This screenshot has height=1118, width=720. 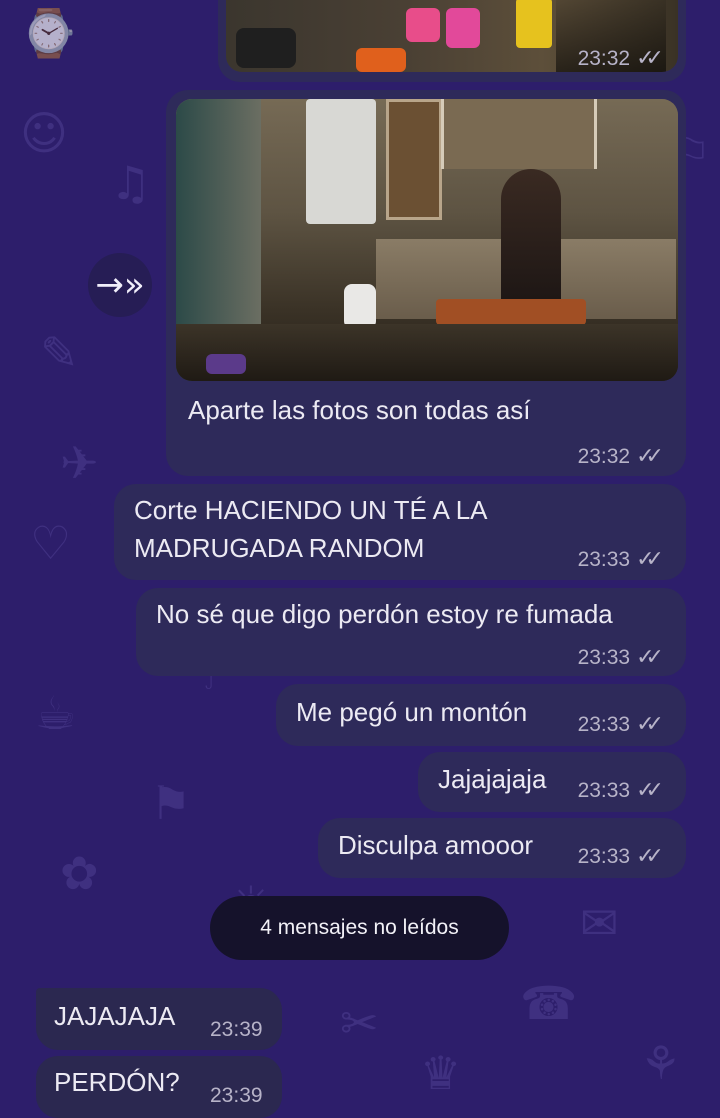 What do you see at coordinates (412, 712) in the screenshot?
I see `message-text: Me pegó un montón` at bounding box center [412, 712].